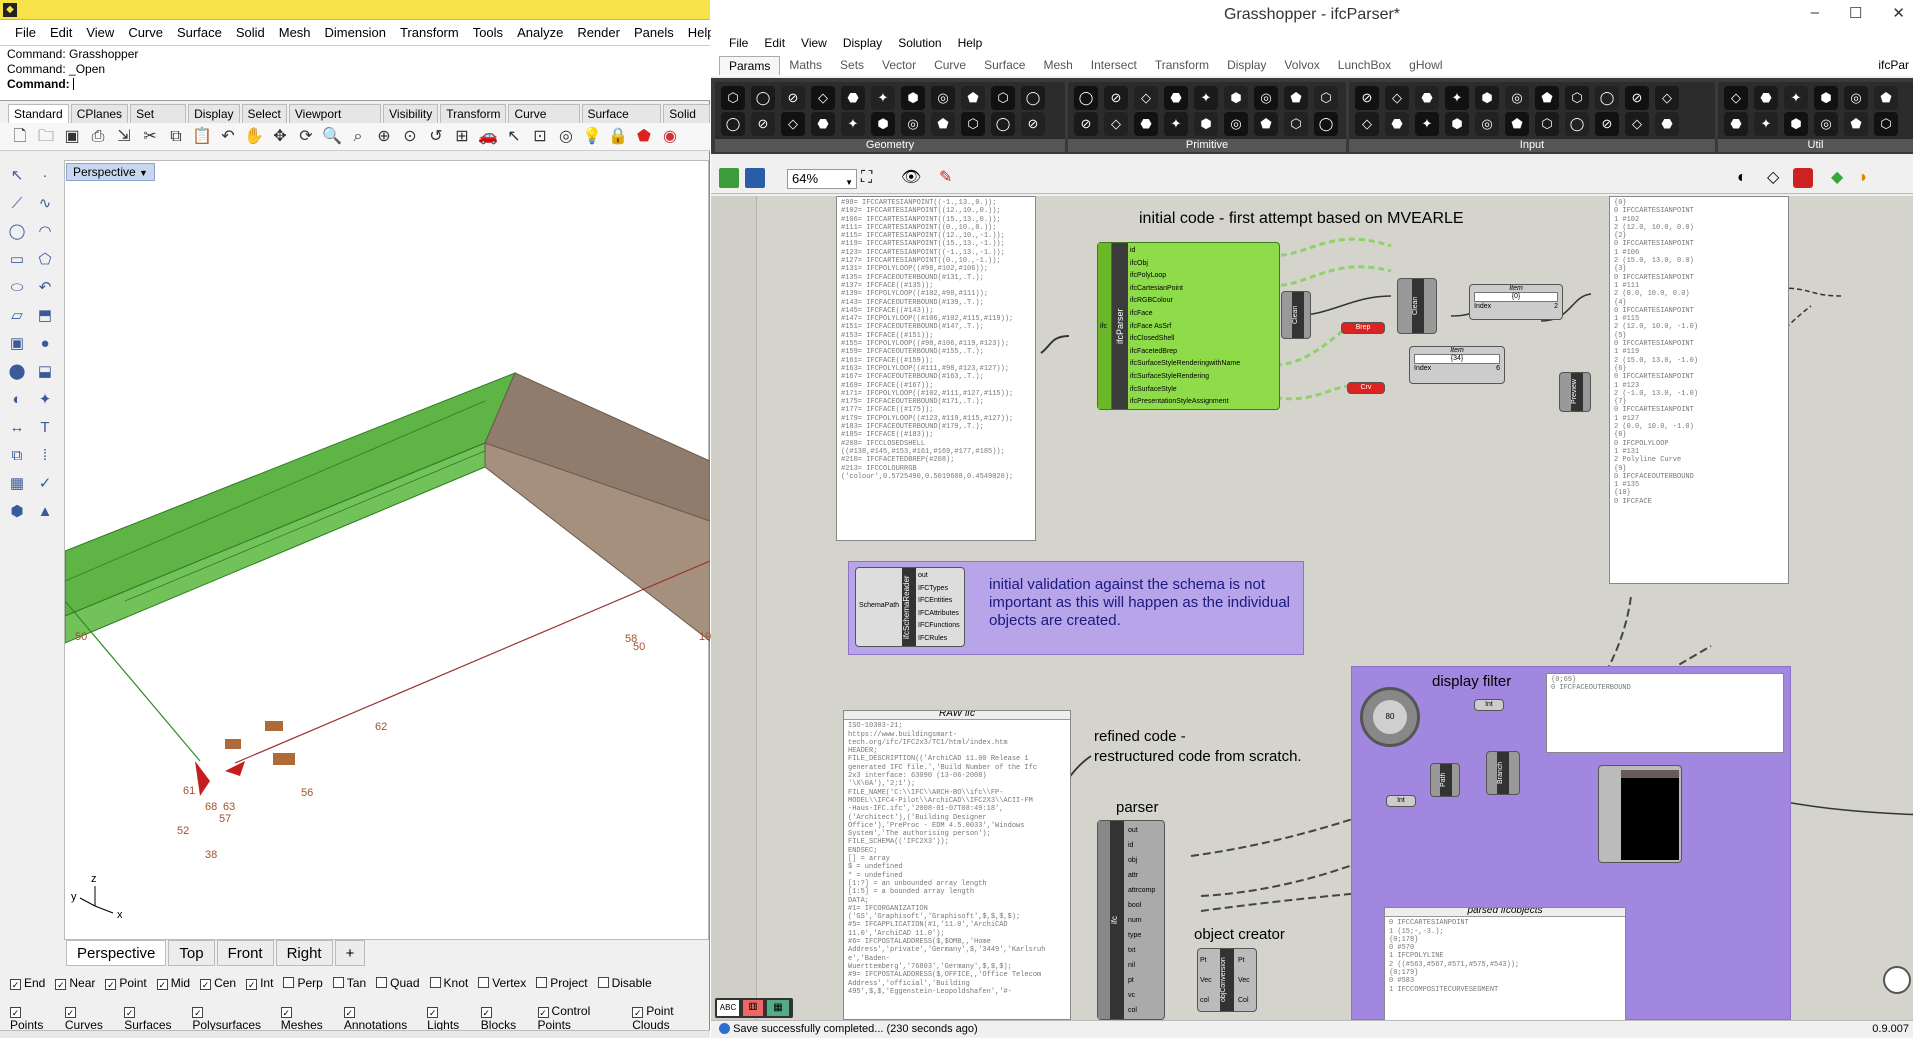 The width and height of the screenshot is (1913, 1038). Describe the element at coordinates (1204, 276) in the screenshot. I see `ifcparser-output-port: ifcPolyLoop` at that location.